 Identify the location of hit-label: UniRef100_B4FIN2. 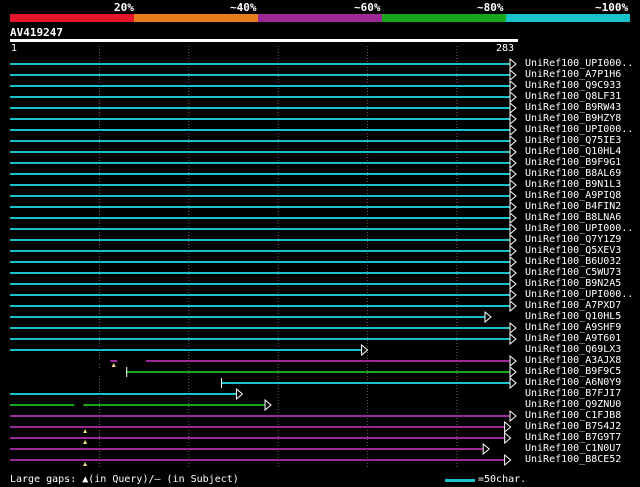
(573, 206).